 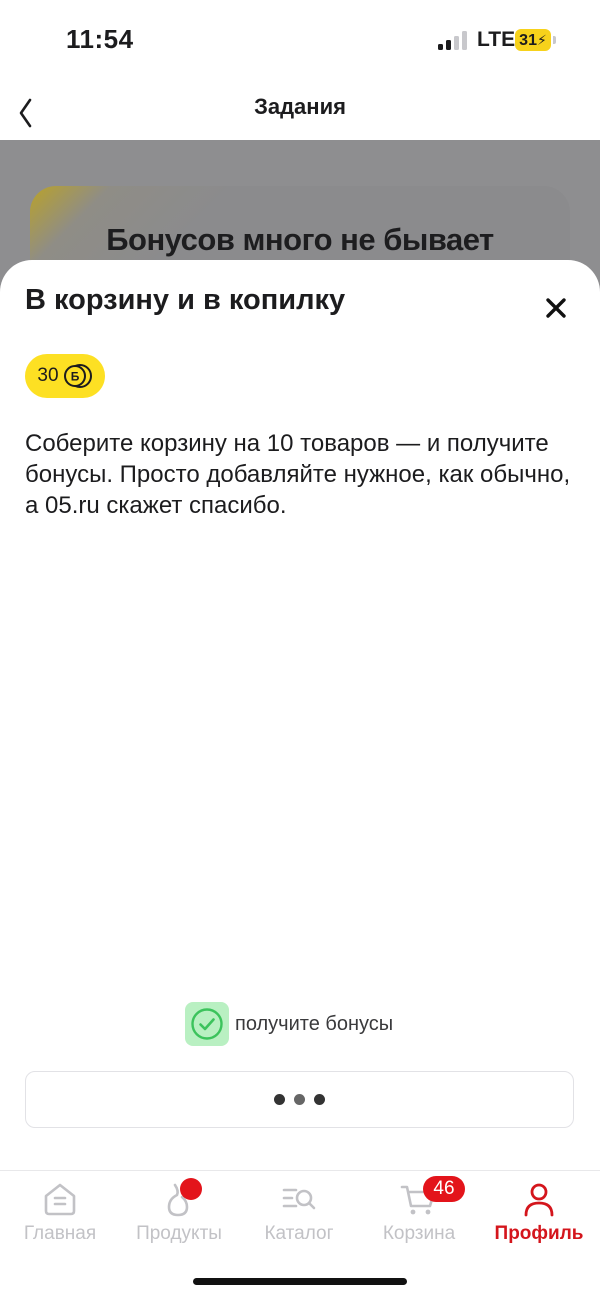 I want to click on bonus-amount: 30, so click(x=48, y=375).